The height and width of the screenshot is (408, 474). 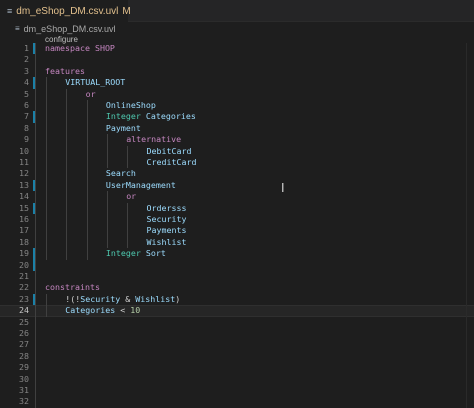 What do you see at coordinates (153, 139) in the screenshot?
I see `code-text: alternative` at bounding box center [153, 139].